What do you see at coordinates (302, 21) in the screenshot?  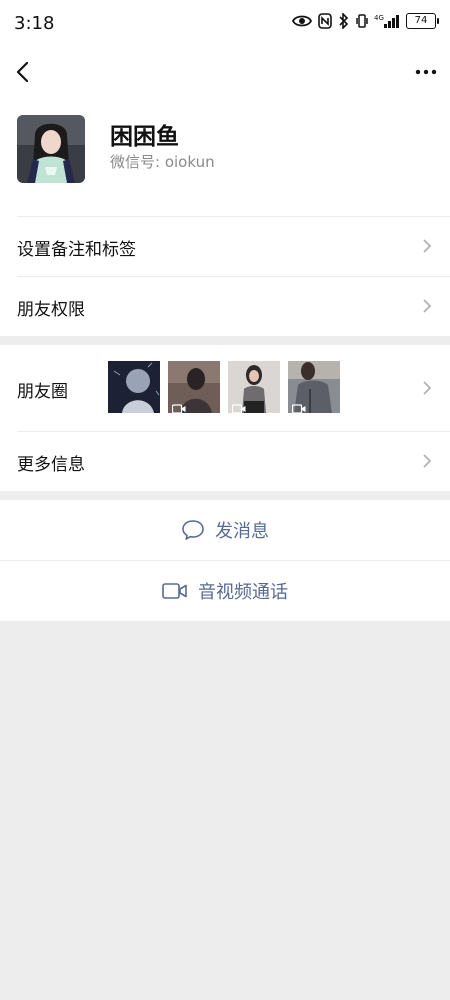 I see `eye-icon` at bounding box center [302, 21].